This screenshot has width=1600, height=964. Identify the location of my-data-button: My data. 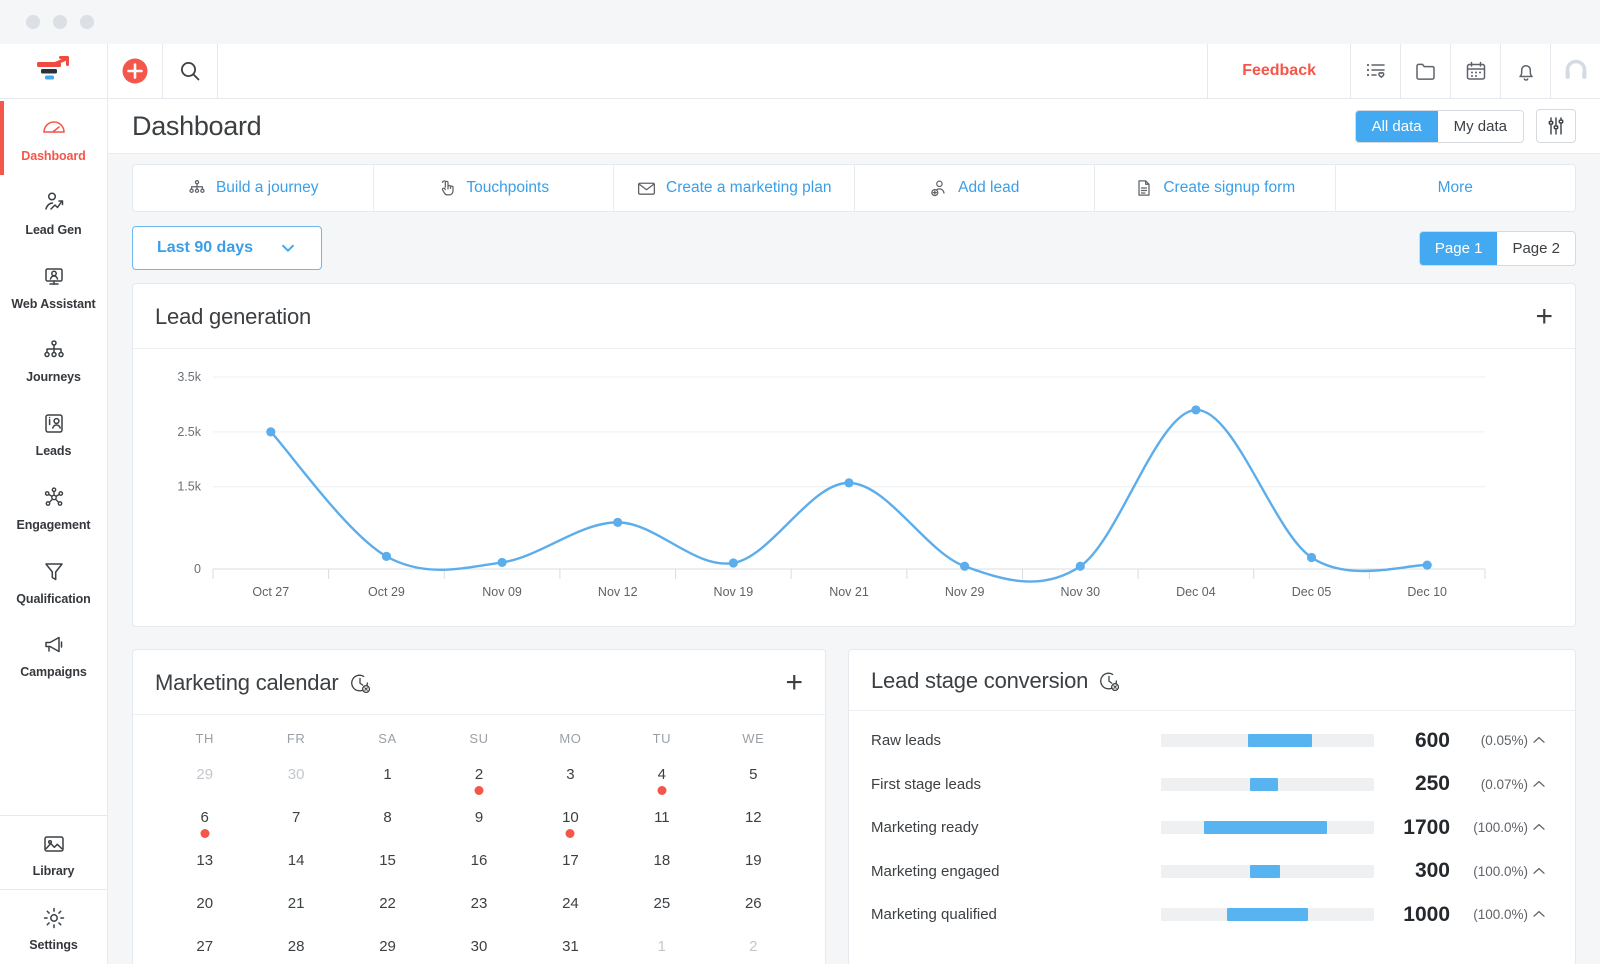
(1480, 126).